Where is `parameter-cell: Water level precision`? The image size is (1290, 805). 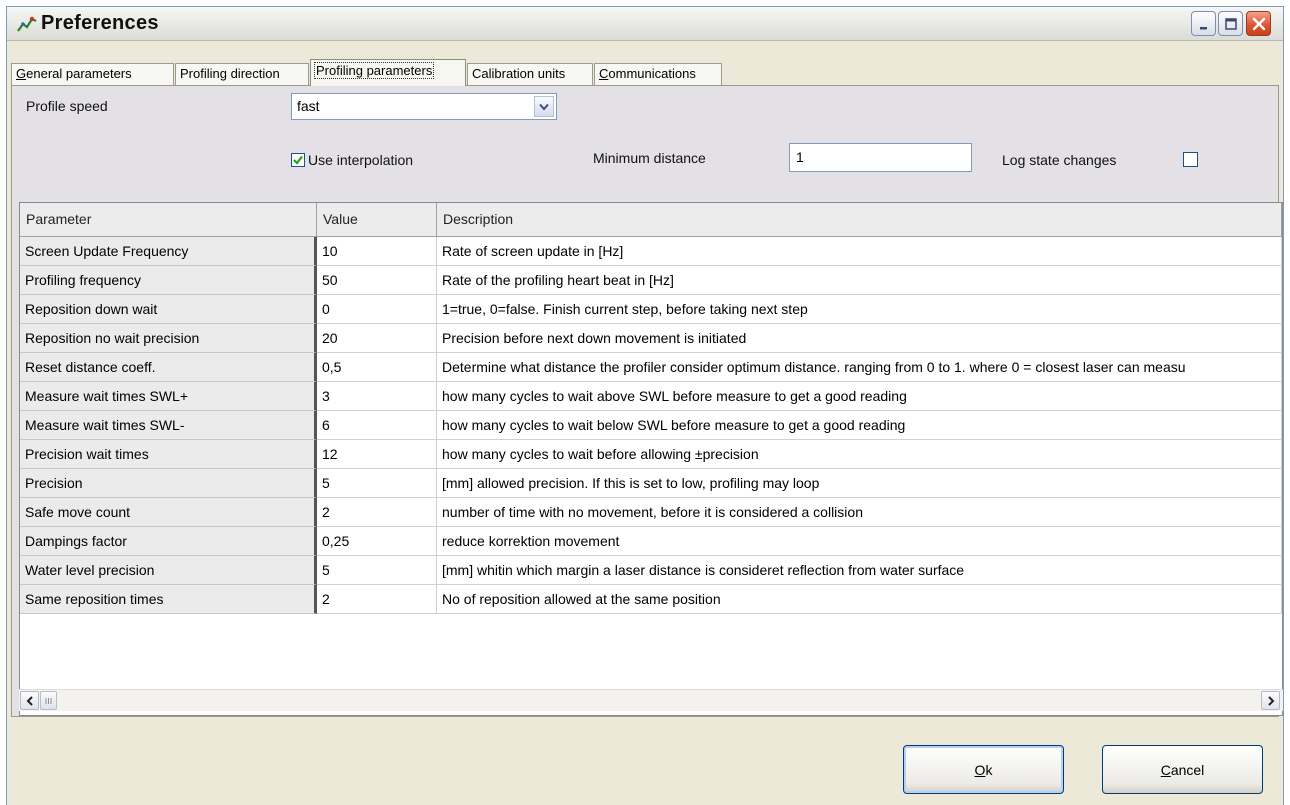
parameter-cell: Water level precision is located at coordinates (168, 570).